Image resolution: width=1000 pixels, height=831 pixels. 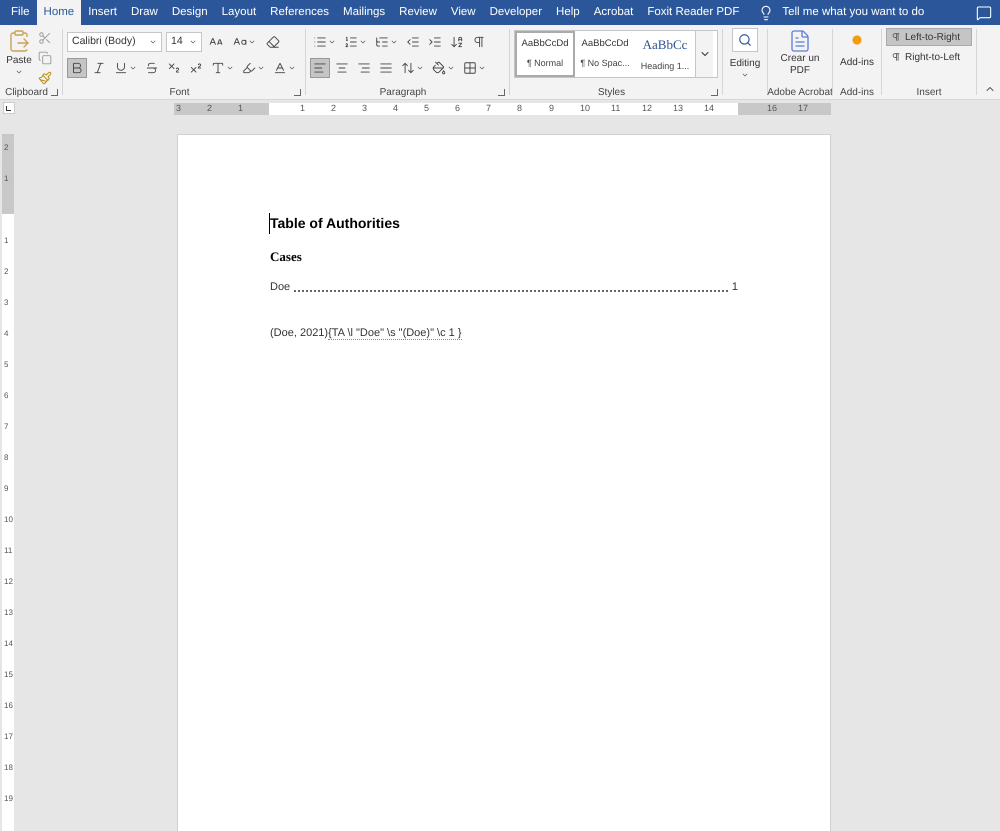 I want to click on ruler-number: 9, so click(x=6, y=489).